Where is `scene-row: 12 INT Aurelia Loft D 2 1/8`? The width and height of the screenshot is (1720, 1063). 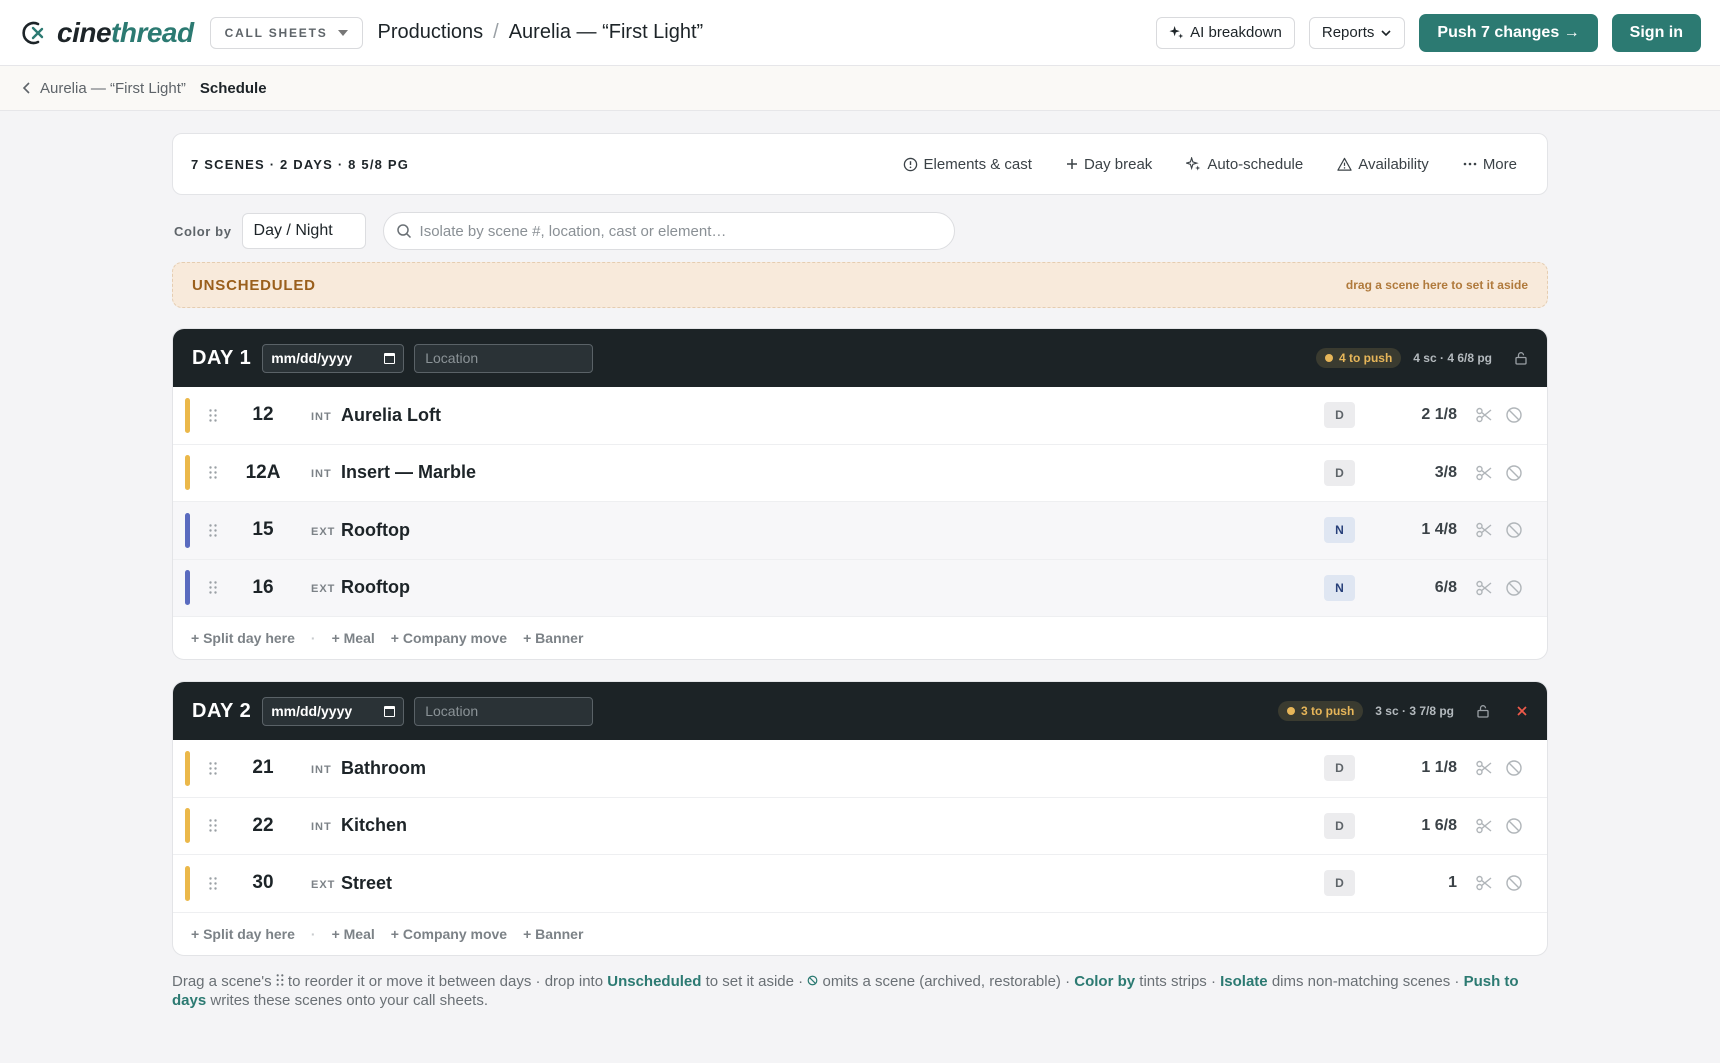 scene-row: 12 INT Aurelia Loft D 2 1/8 is located at coordinates (860, 416).